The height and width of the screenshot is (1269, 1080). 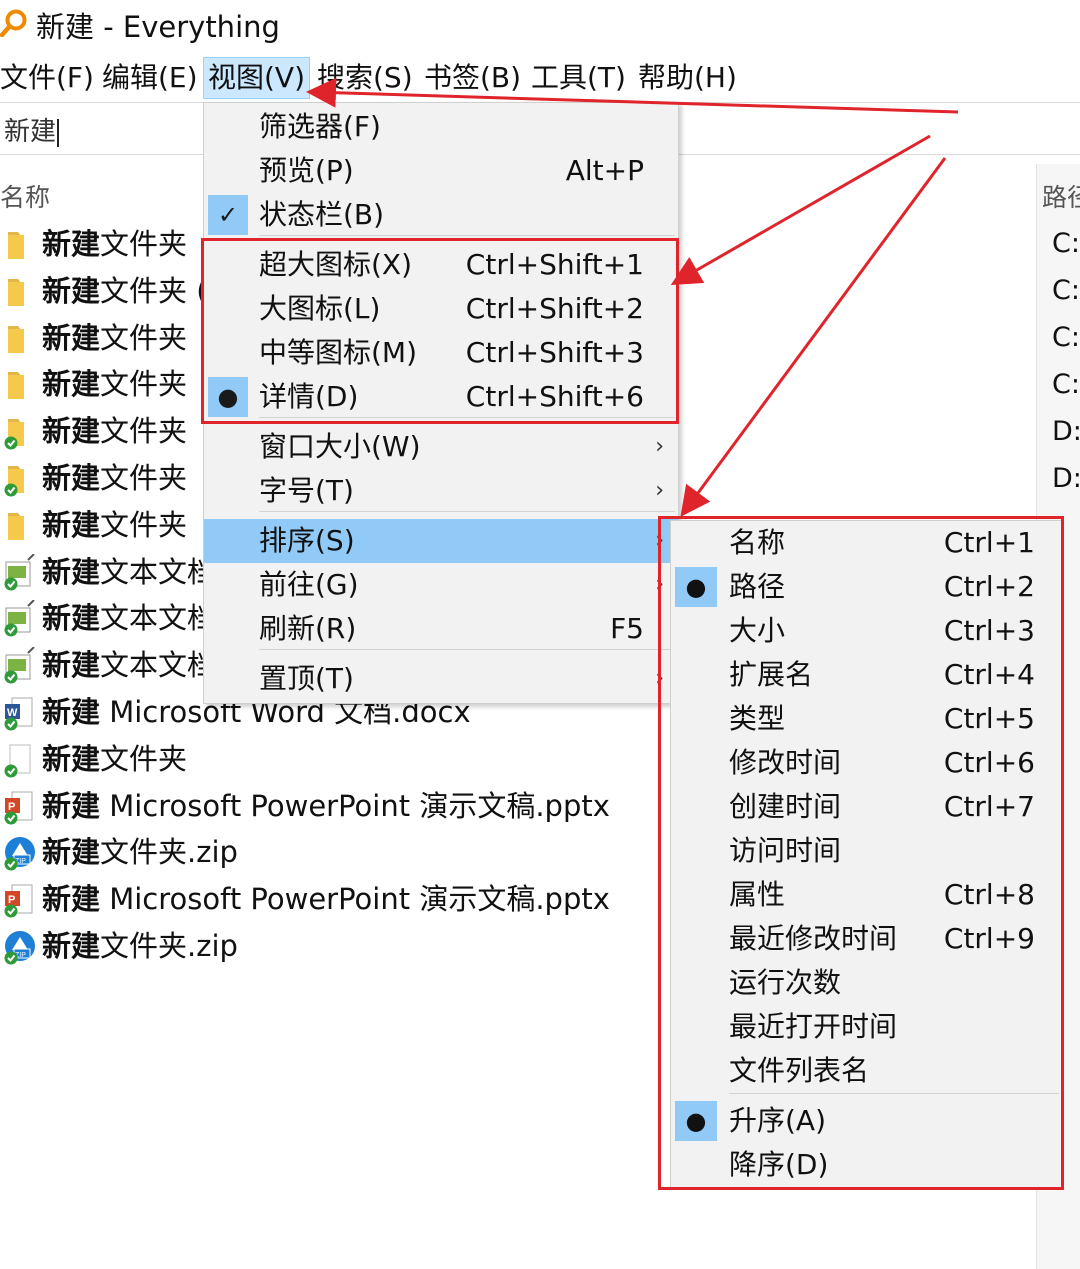 I want to click on path-cell: D:, so click(x=1066, y=431).